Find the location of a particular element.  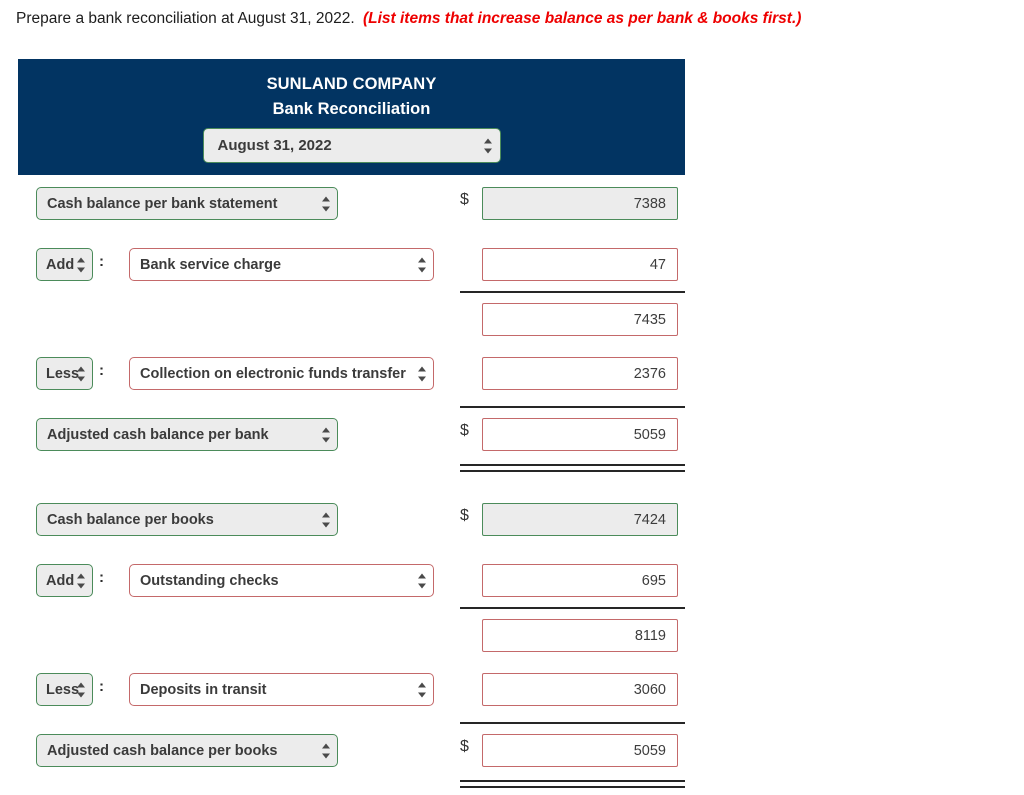

amount-value: 47 is located at coordinates (657, 264).